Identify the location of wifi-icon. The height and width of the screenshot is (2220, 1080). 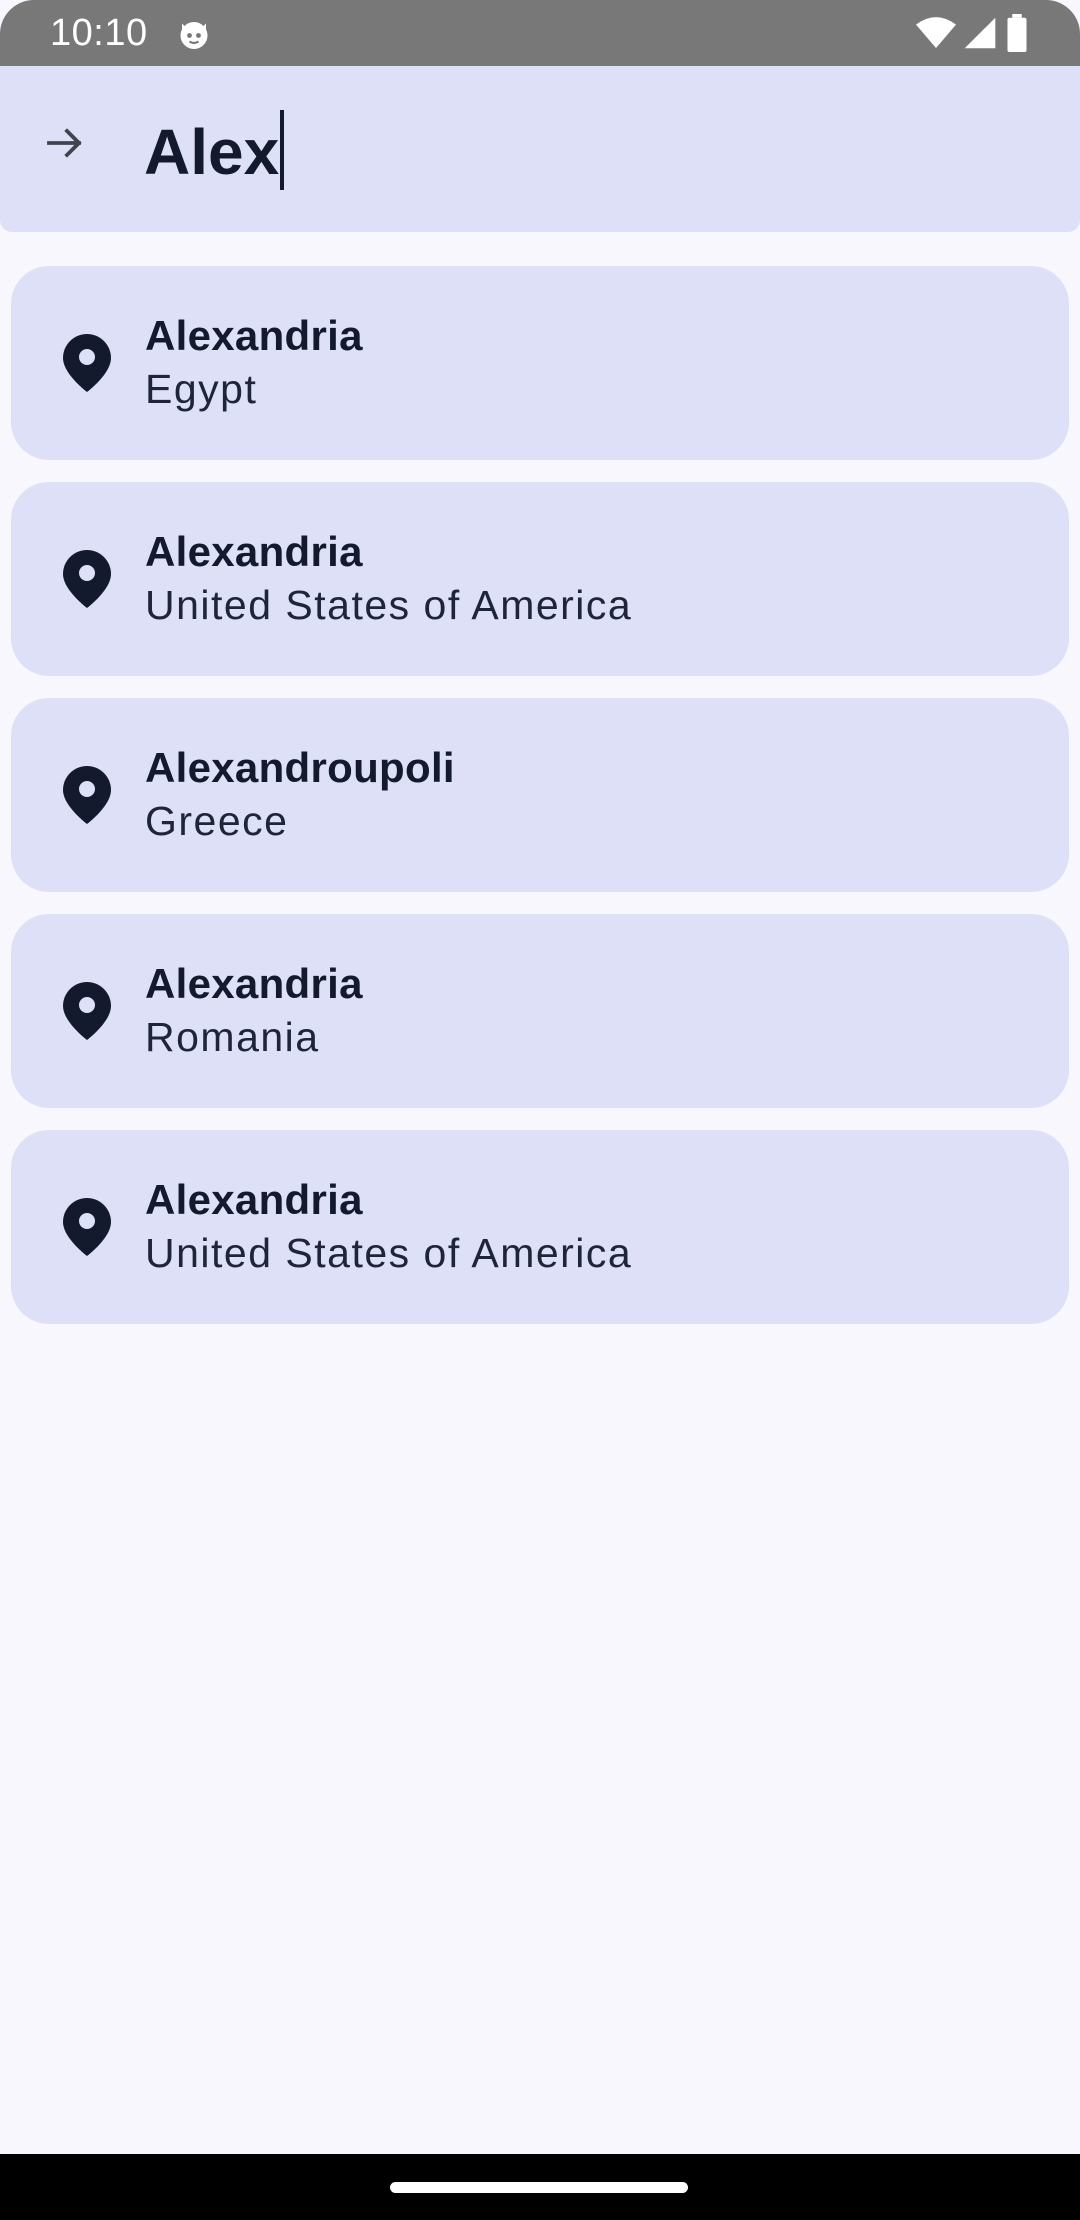
(936, 32).